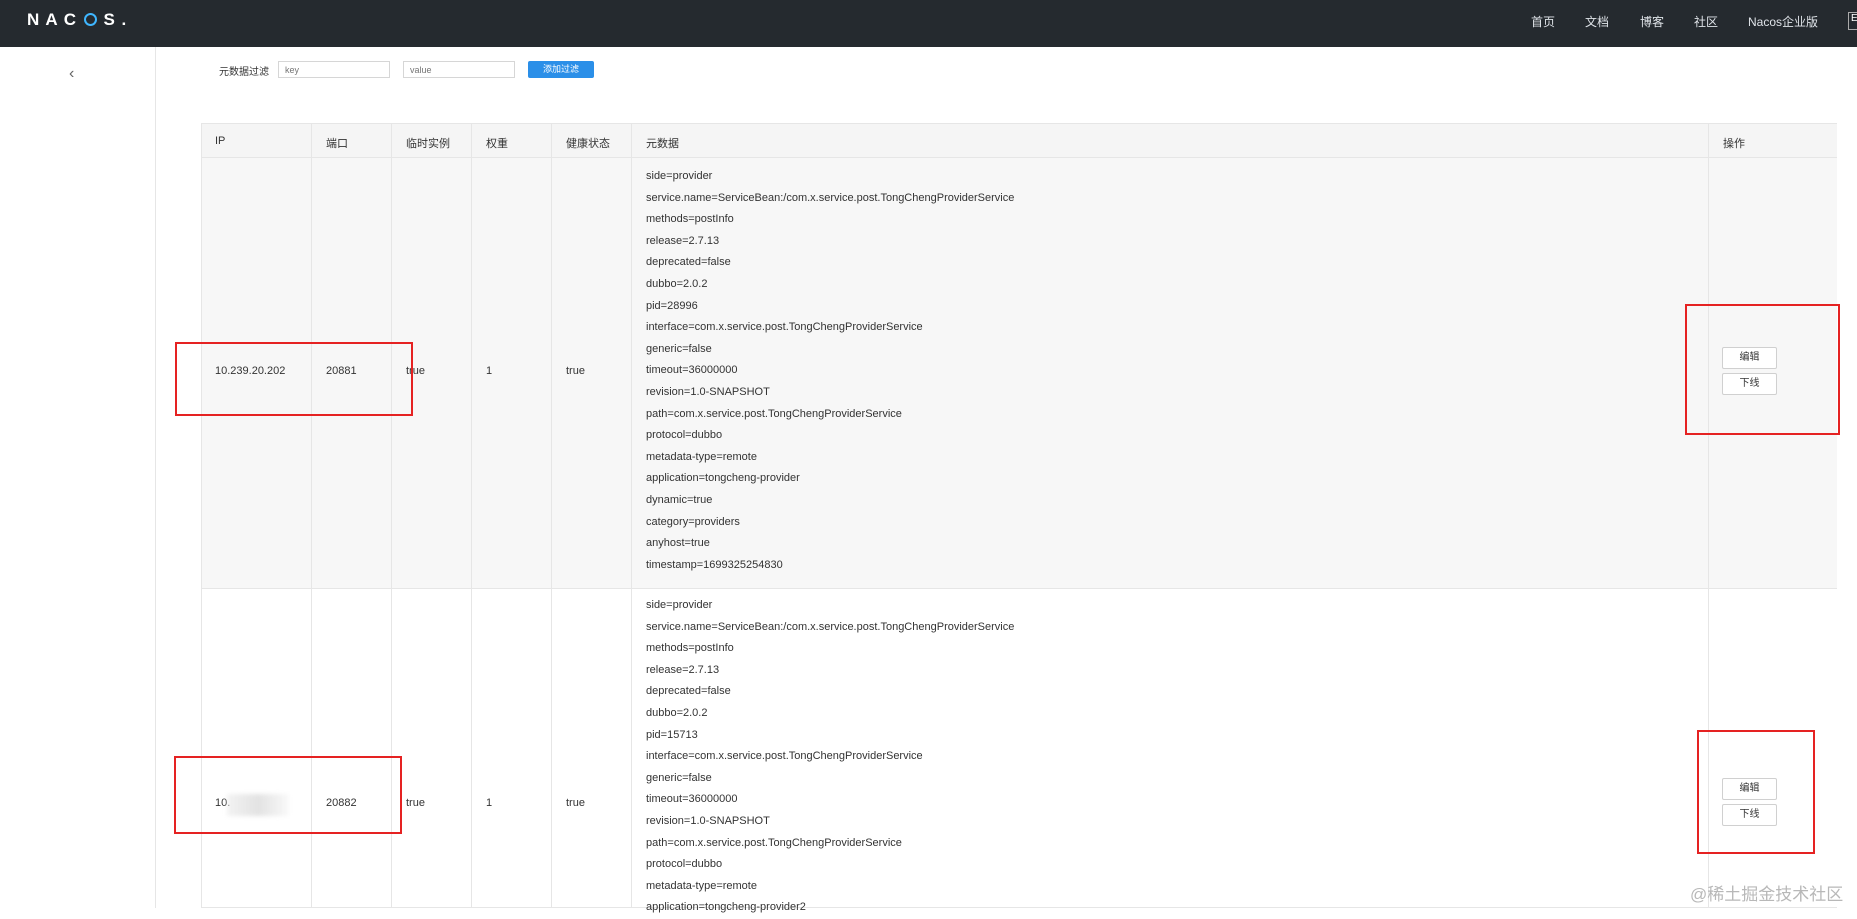 The height and width of the screenshot is (919, 1857). What do you see at coordinates (341, 803) in the screenshot?
I see `cell-port: 20882` at bounding box center [341, 803].